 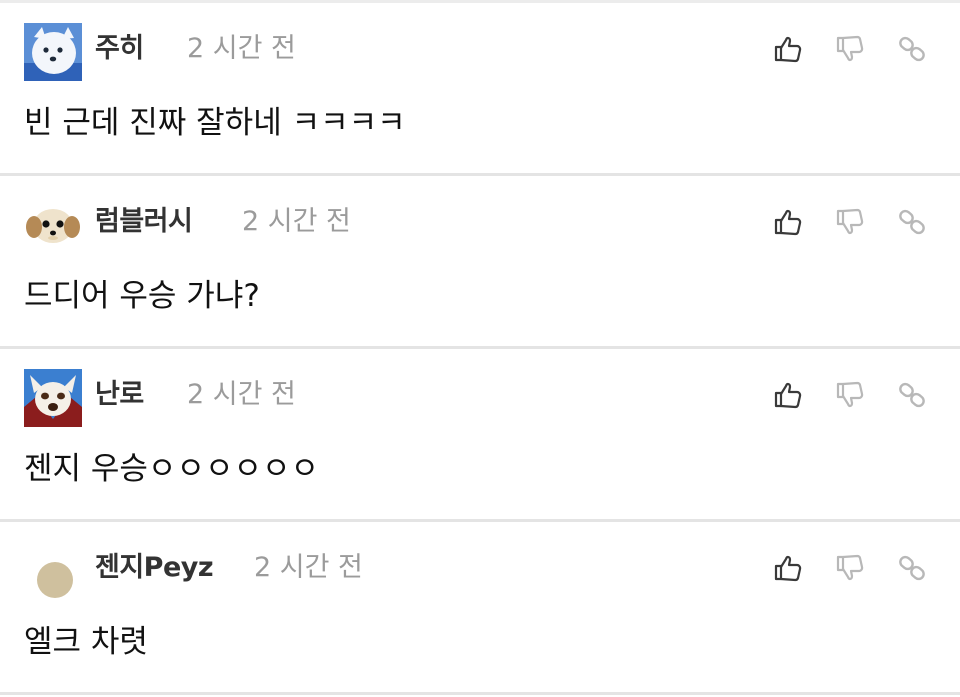 What do you see at coordinates (215, 123) in the screenshot?
I see `comment-text: 빈 근데 진짜 잘하네 ㅋㅋㅋㅋ` at bounding box center [215, 123].